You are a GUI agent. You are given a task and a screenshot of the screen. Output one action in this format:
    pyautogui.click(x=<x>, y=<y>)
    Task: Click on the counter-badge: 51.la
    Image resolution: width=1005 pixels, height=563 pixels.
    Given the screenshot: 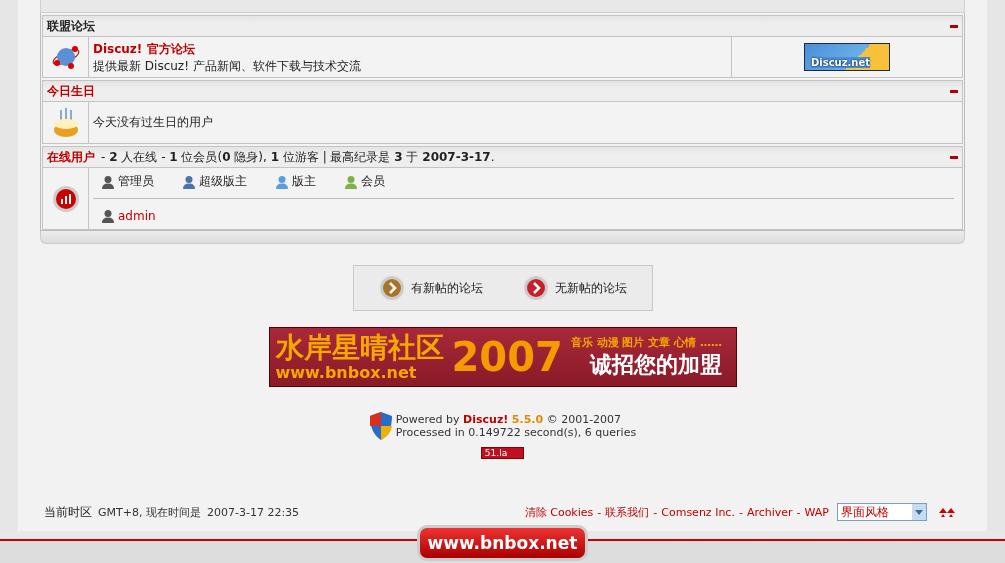 What is the action you would take?
    pyautogui.click(x=502, y=453)
    